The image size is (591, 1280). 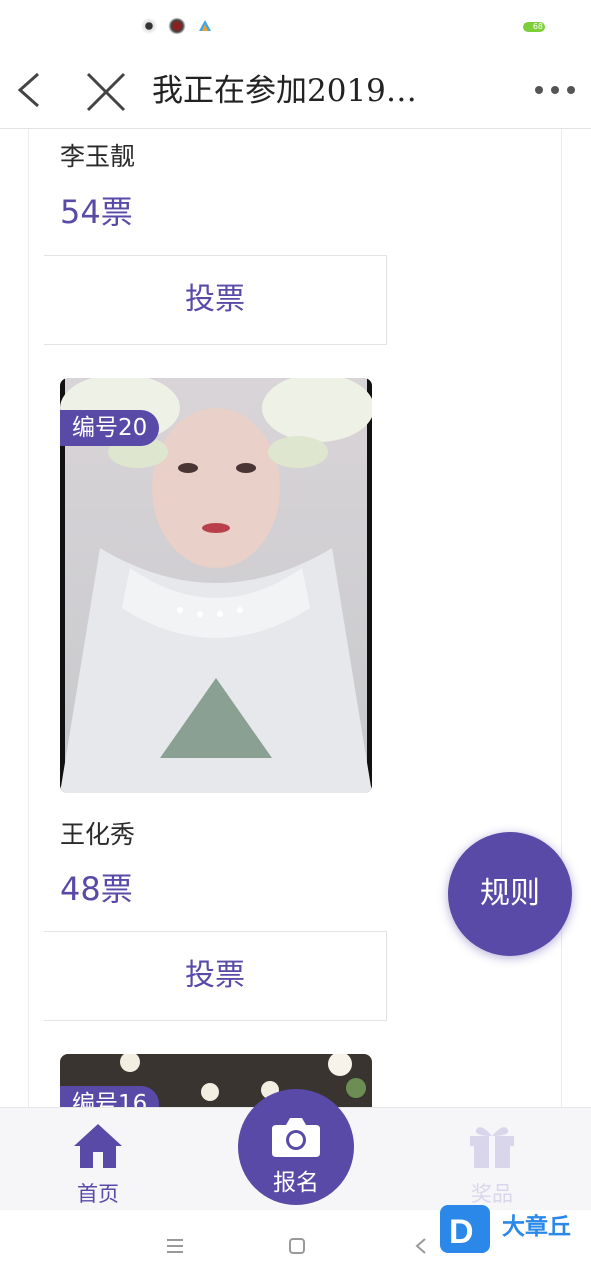 I want to click on watermark-logo-icon: D, so click(x=465, y=1229).